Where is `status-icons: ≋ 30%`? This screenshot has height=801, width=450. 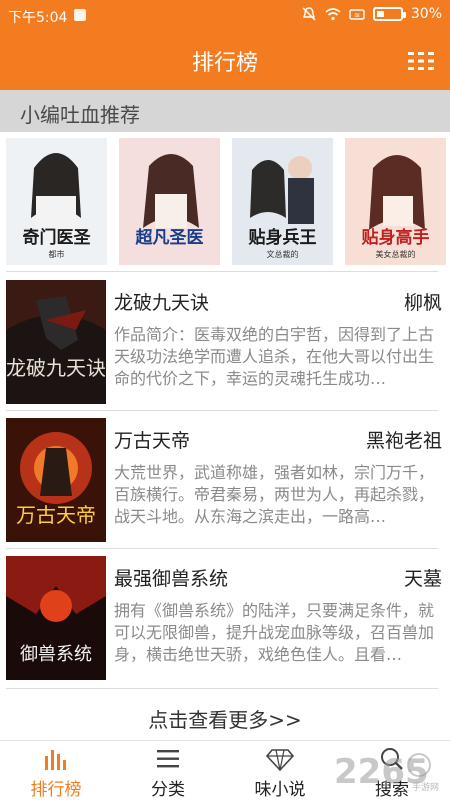
status-icons: ≋ 30% is located at coordinates (371, 14).